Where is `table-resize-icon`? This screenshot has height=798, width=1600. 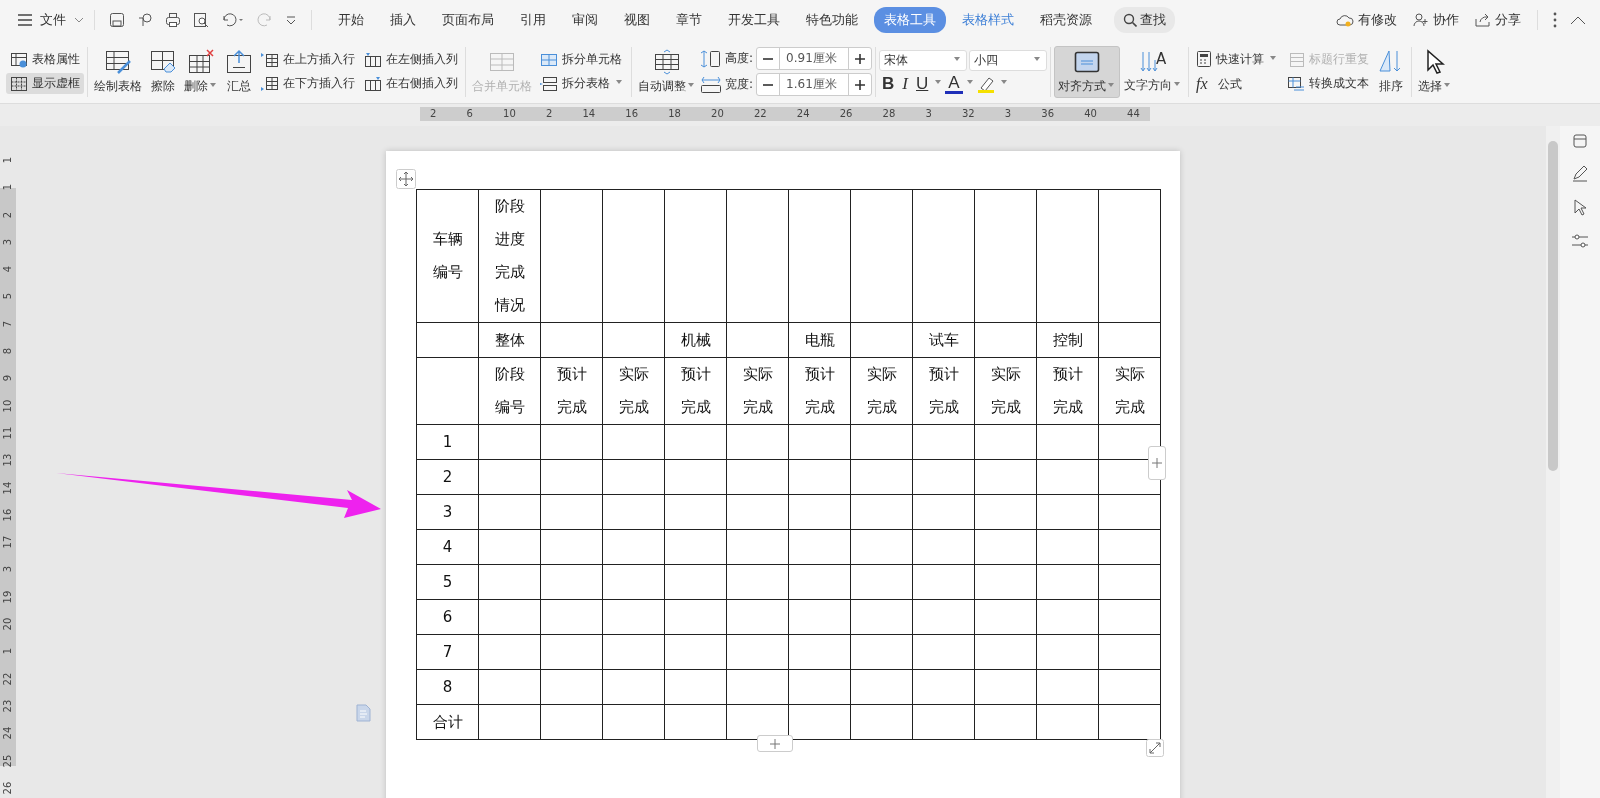 table-resize-icon is located at coordinates (667, 61).